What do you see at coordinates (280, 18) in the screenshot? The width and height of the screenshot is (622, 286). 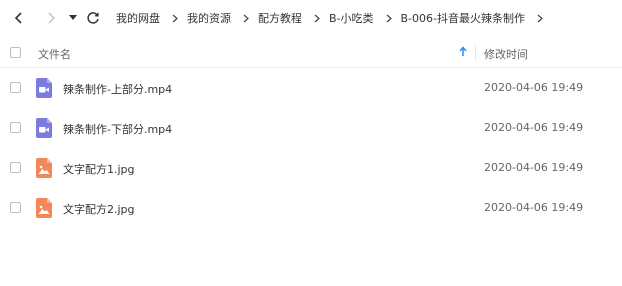 I see `breadcrumb-item: 配方教程` at bounding box center [280, 18].